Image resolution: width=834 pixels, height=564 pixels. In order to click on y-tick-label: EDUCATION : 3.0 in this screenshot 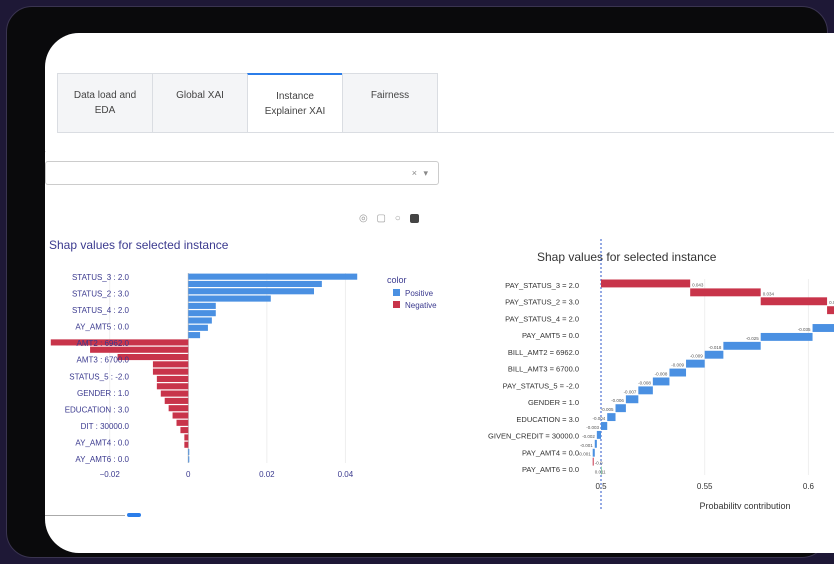, I will do `click(97, 409)`.